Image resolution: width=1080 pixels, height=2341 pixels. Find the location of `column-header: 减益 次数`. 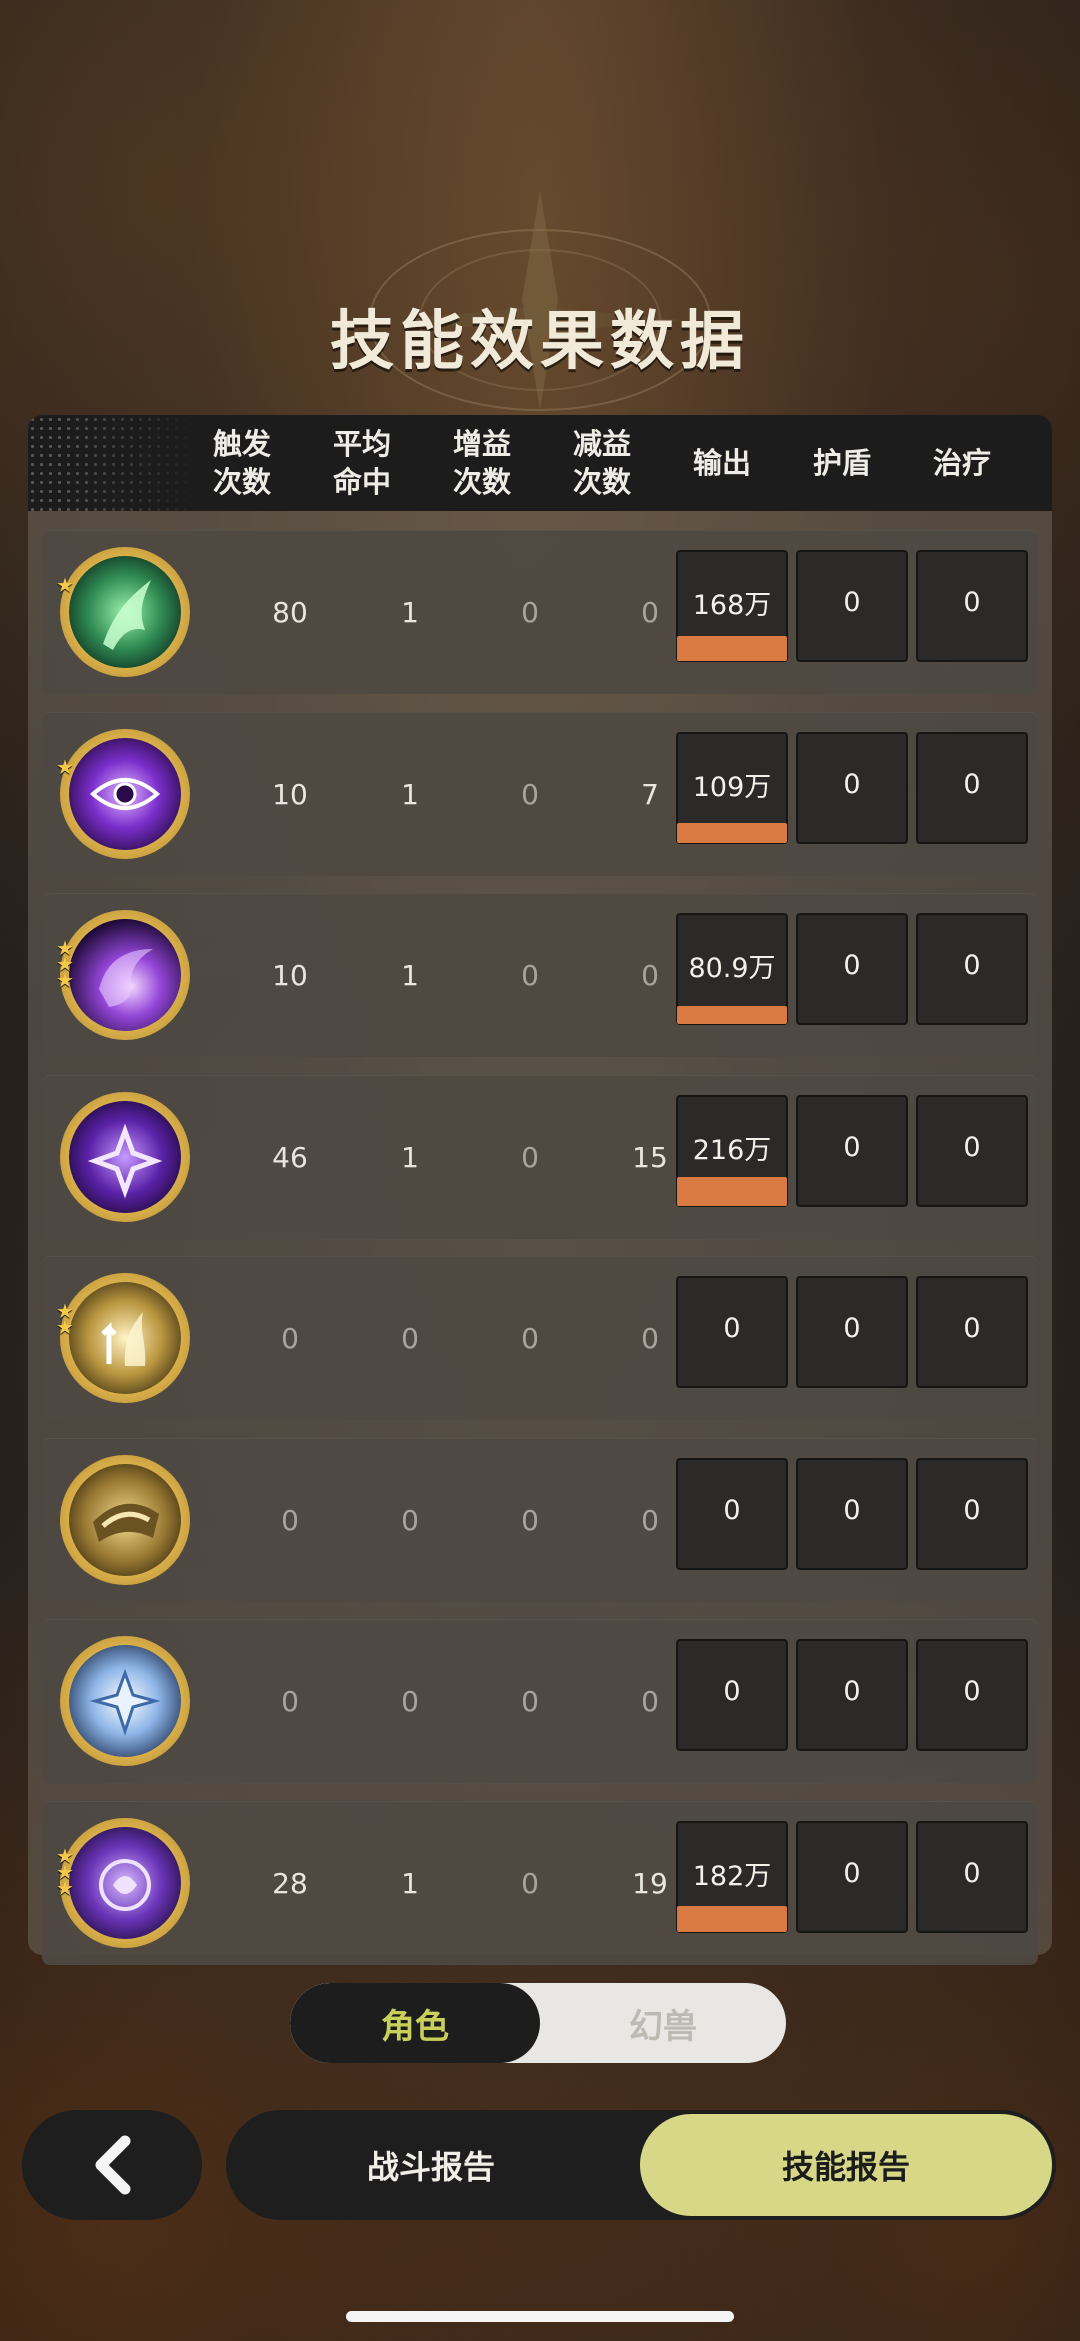

column-header: 减益 次数 is located at coordinates (602, 463).